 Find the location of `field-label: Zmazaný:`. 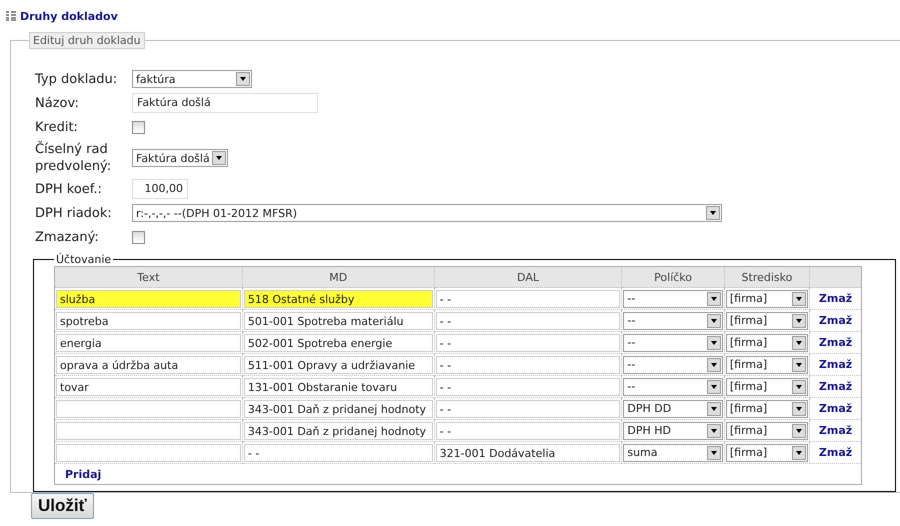

field-label: Zmazaný: is located at coordinates (67, 237).